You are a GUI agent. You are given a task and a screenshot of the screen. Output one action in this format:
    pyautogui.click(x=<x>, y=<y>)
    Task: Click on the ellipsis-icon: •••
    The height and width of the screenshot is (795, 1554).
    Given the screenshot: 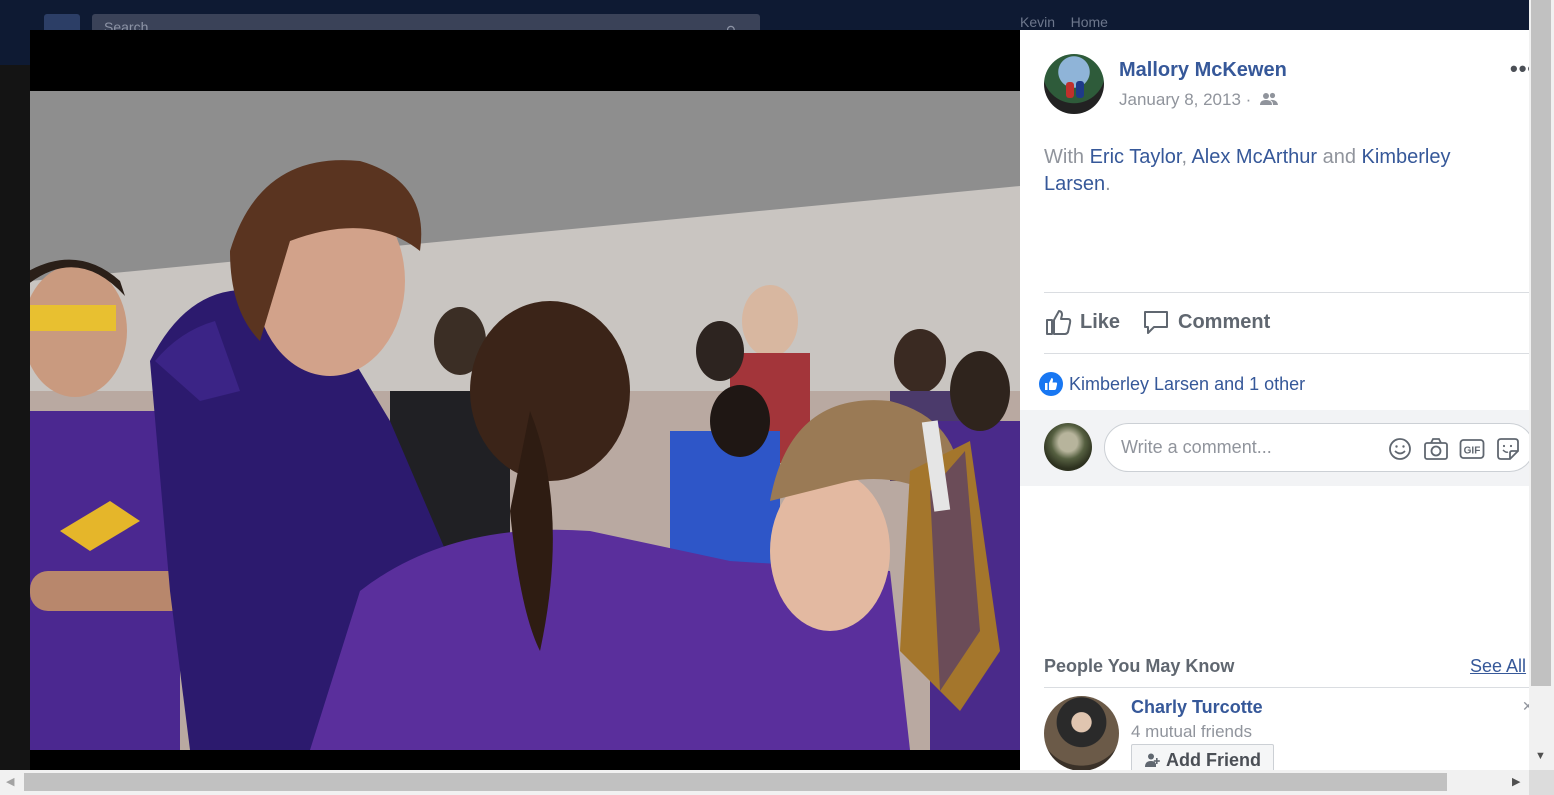 What is the action you would take?
    pyautogui.click(x=1519, y=69)
    